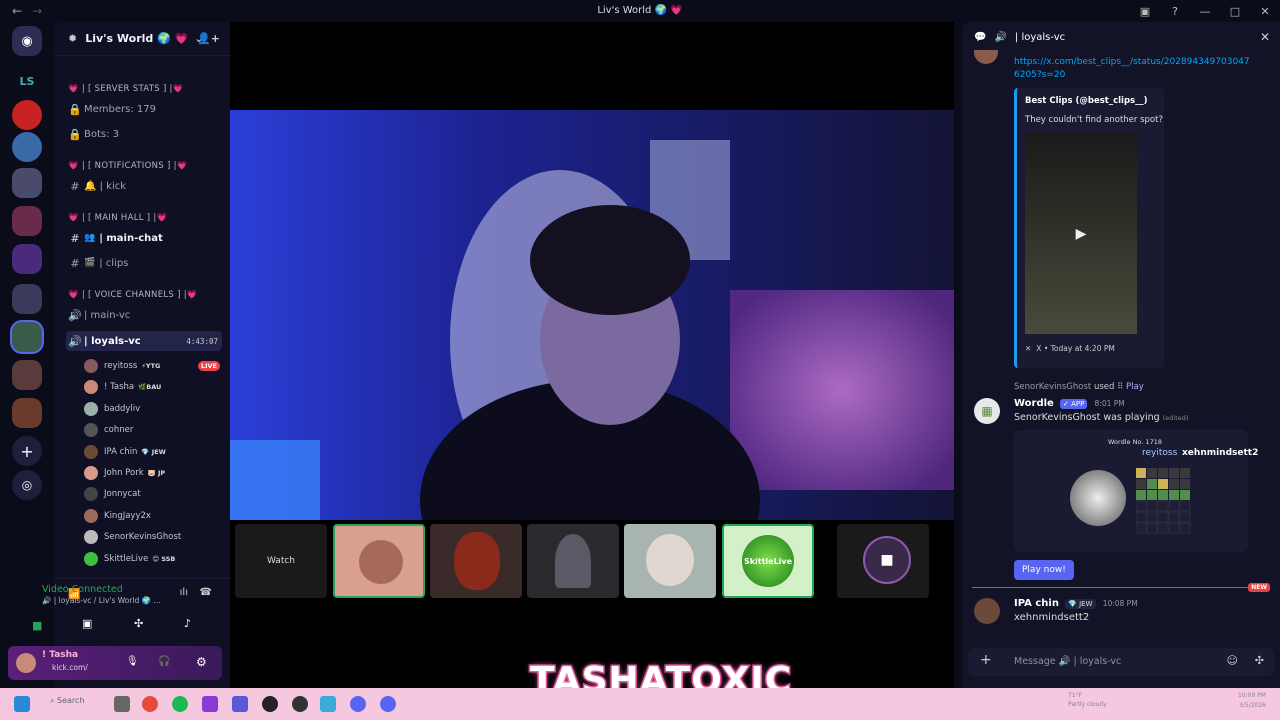 This screenshot has width=1280, height=720. I want to click on voice-user: KingJayy2x, so click(154, 516).